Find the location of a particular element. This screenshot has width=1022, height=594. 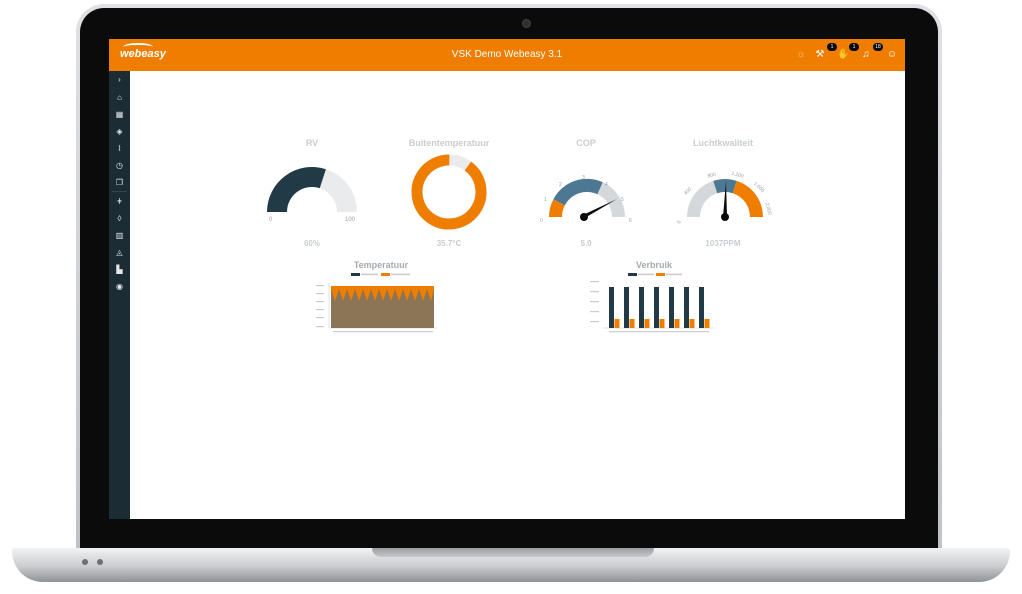

hand-icon: ✋ is located at coordinates (843, 55).